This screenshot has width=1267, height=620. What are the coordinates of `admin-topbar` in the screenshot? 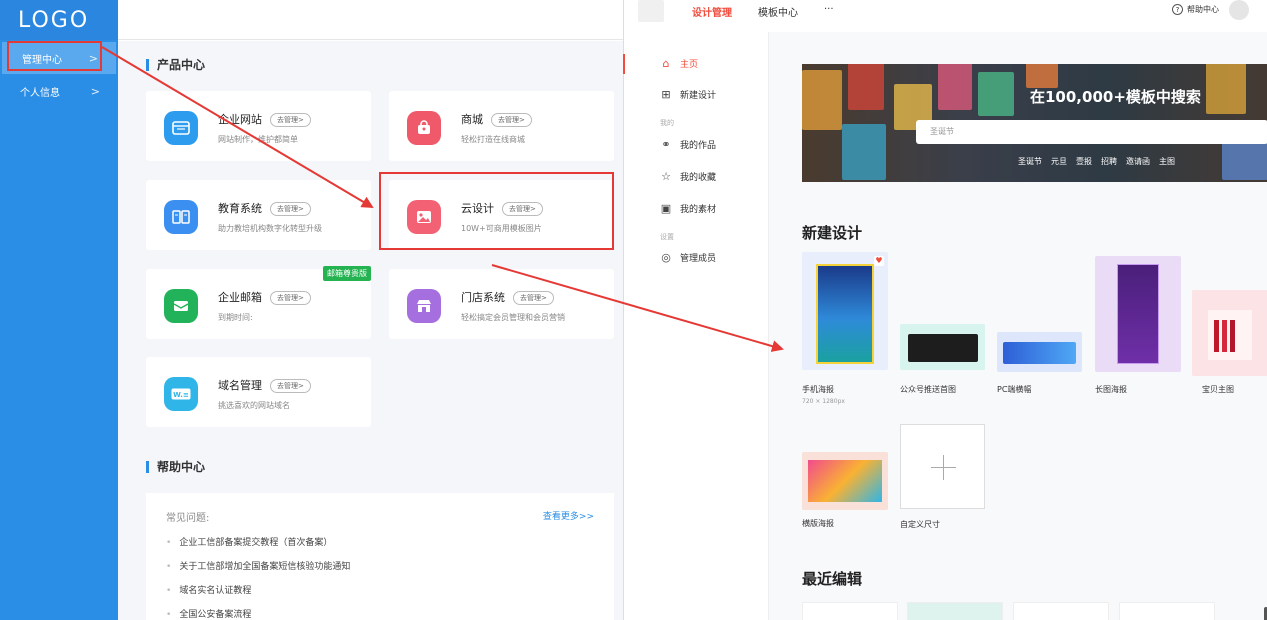 It's located at (370, 20).